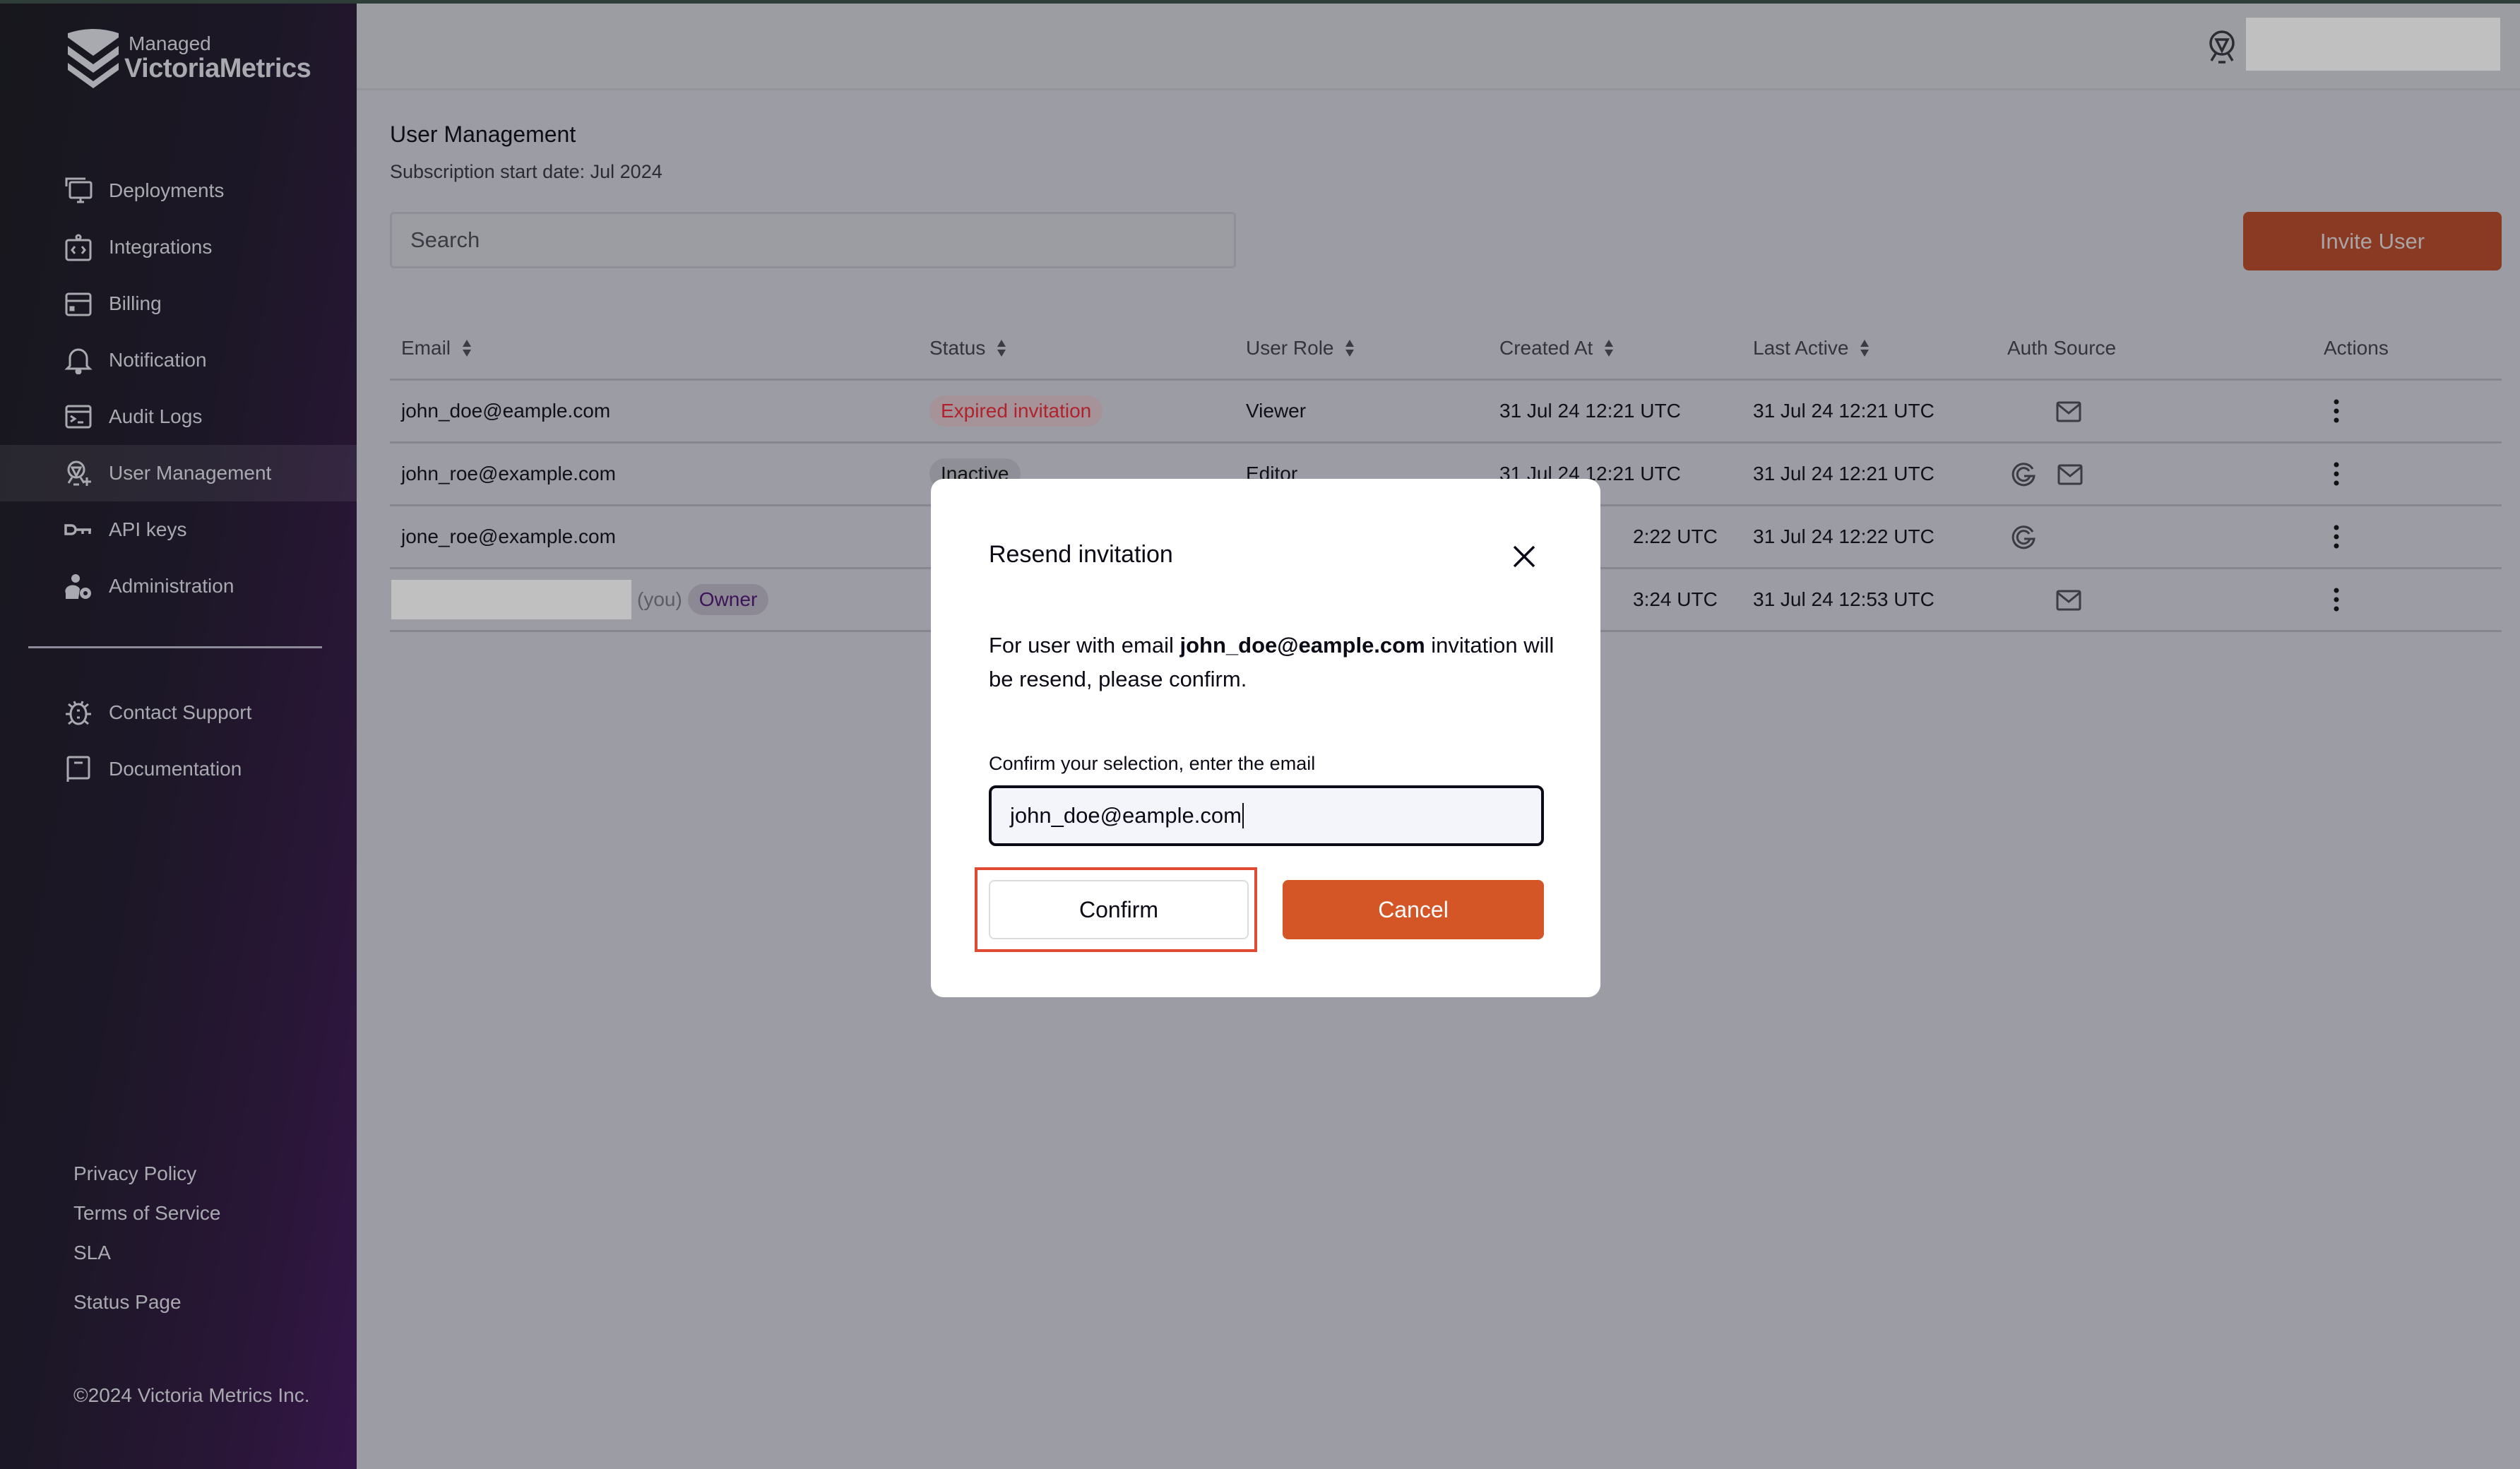 The image size is (2520, 1469). Describe the element at coordinates (1302, 645) in the screenshot. I see `modal-email: john_doe@eample.com` at that location.